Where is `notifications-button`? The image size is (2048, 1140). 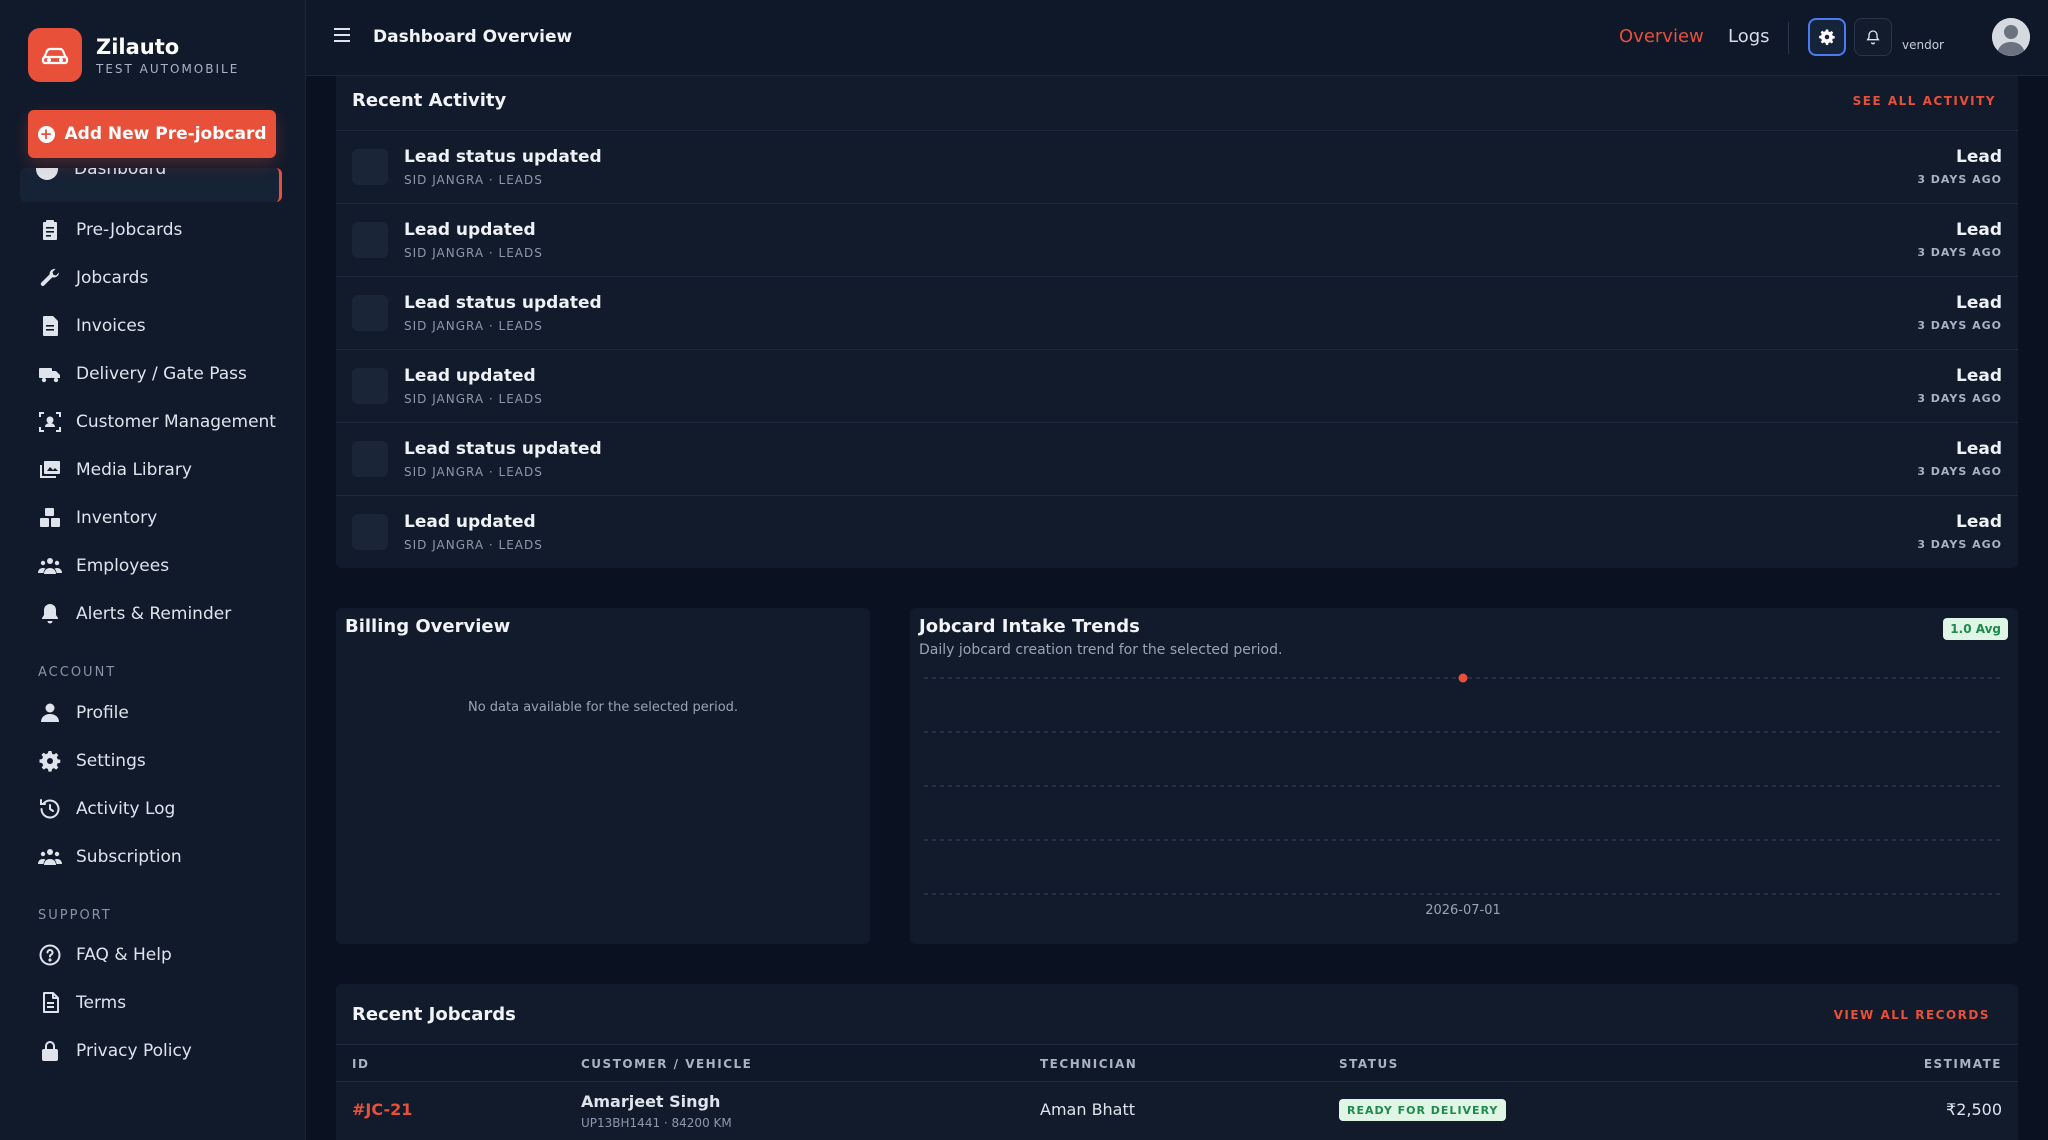
notifications-button is located at coordinates (1873, 37).